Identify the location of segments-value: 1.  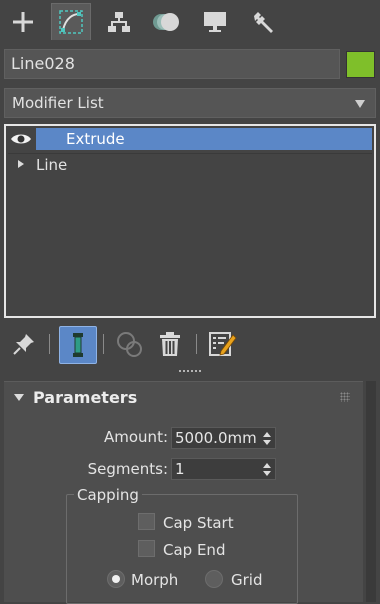
(180, 469).